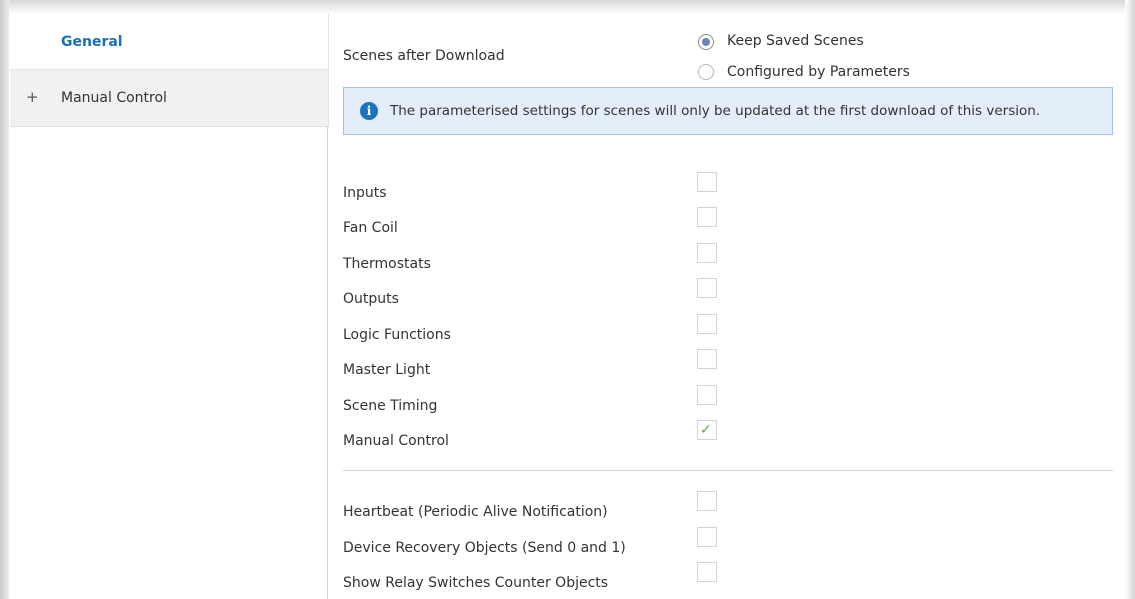  Describe the element at coordinates (818, 72) in the screenshot. I see `configured-by-parameters-label: Configured by Parameters` at that location.